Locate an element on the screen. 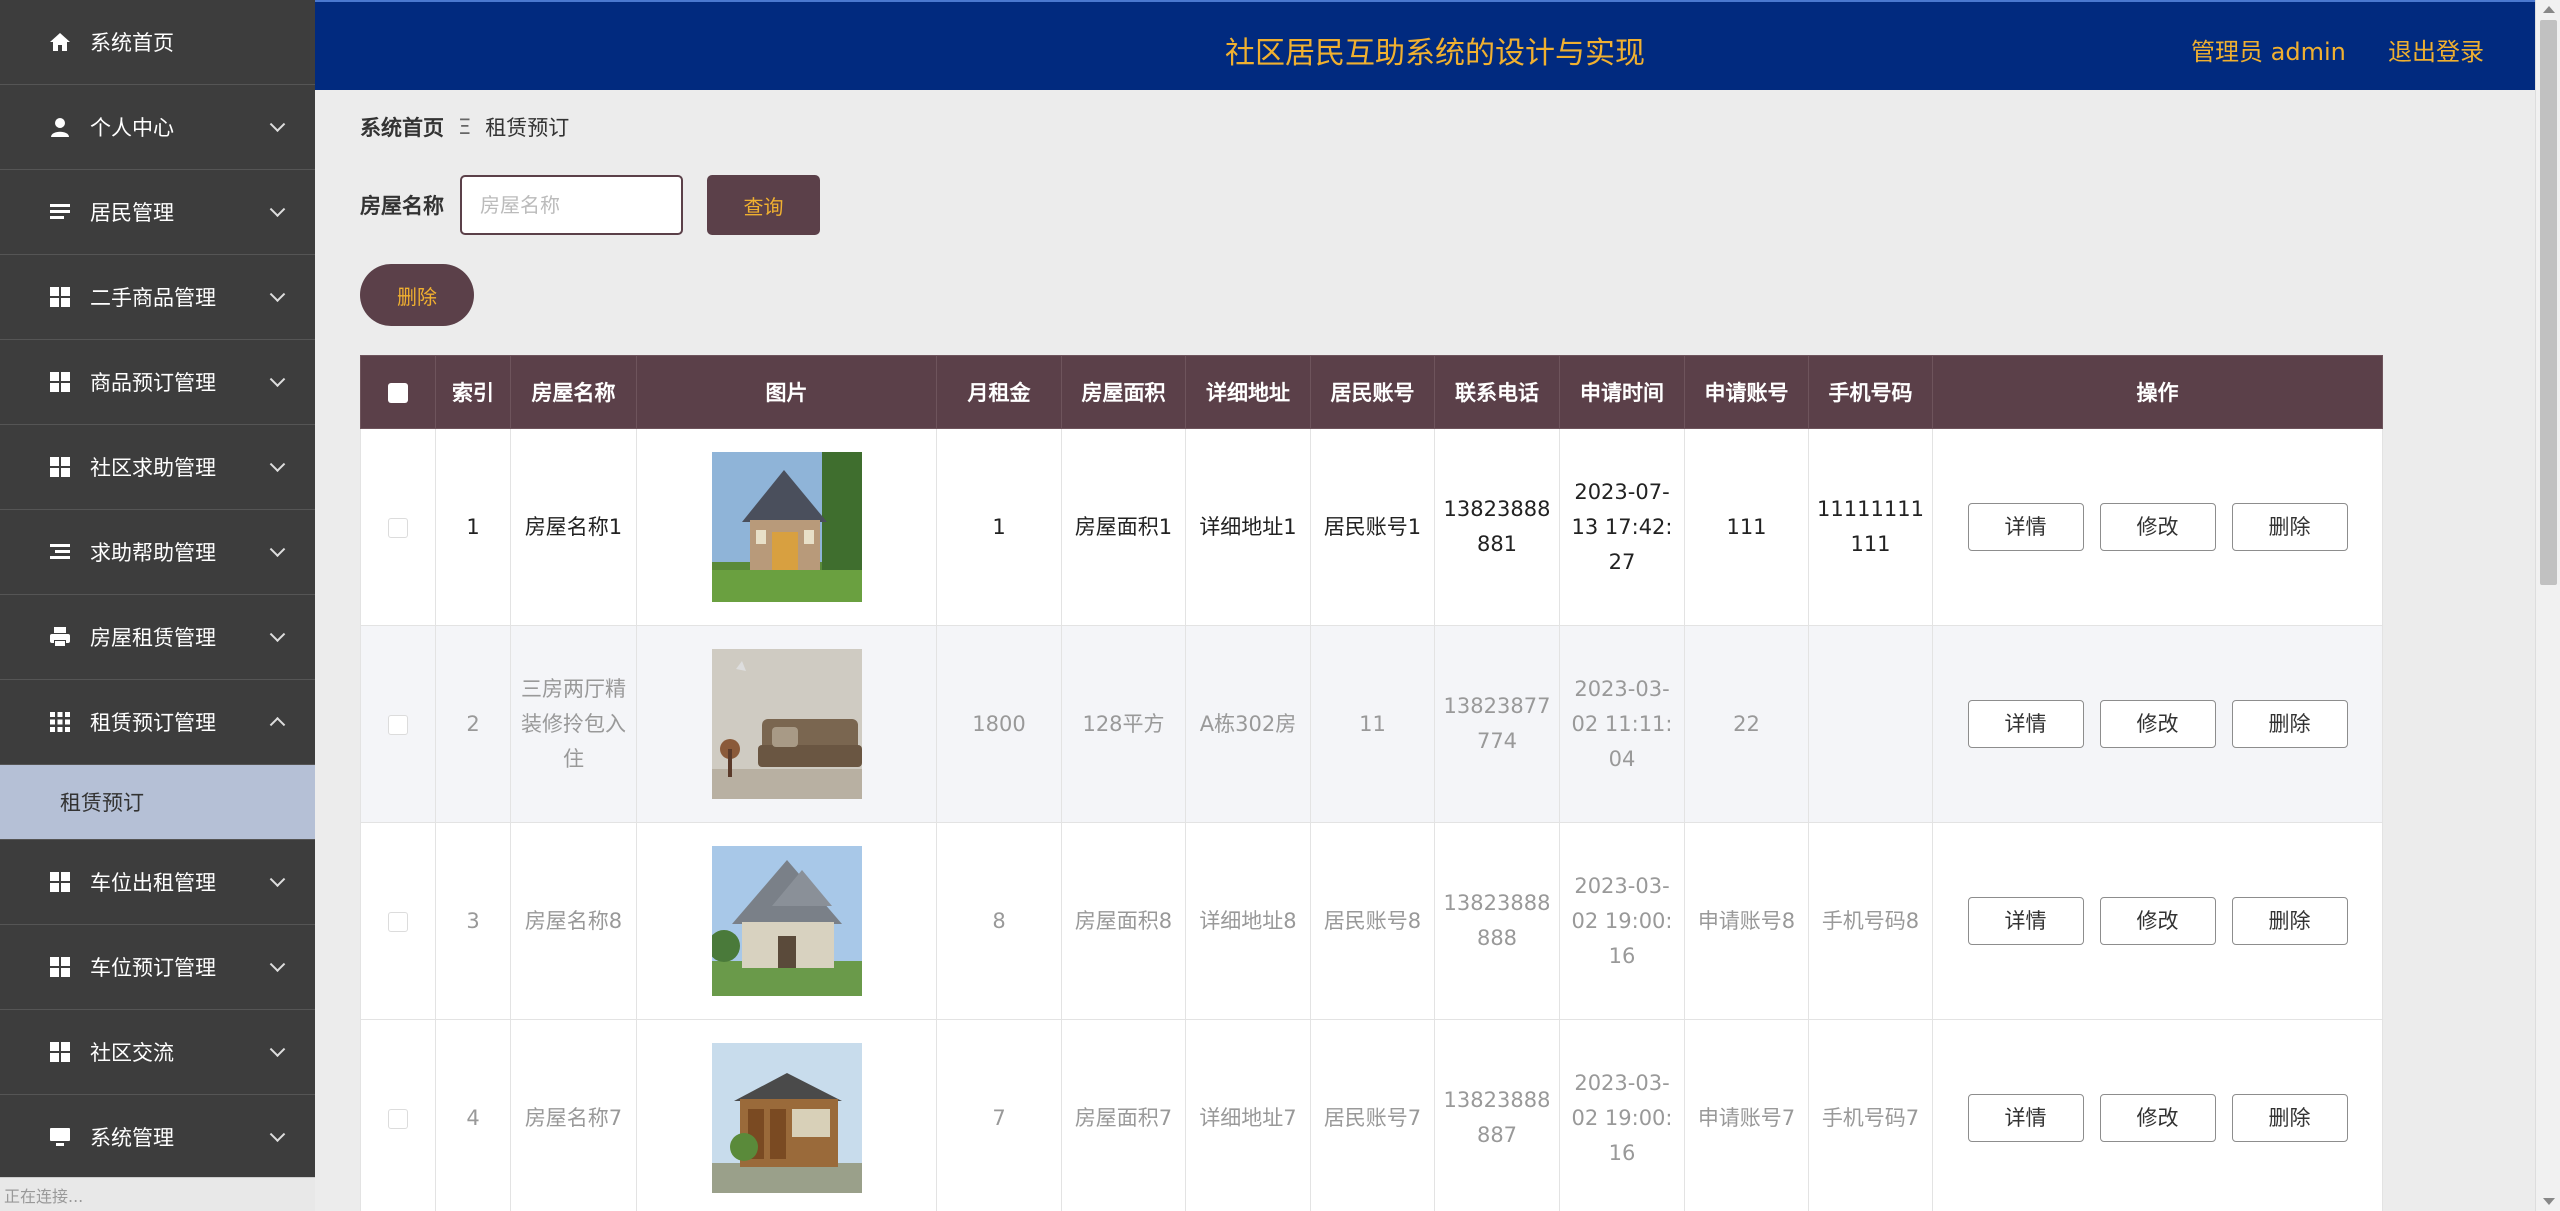 The height and width of the screenshot is (1211, 2560). breadcrumb-separator-icon: Ξ is located at coordinates (465, 127).